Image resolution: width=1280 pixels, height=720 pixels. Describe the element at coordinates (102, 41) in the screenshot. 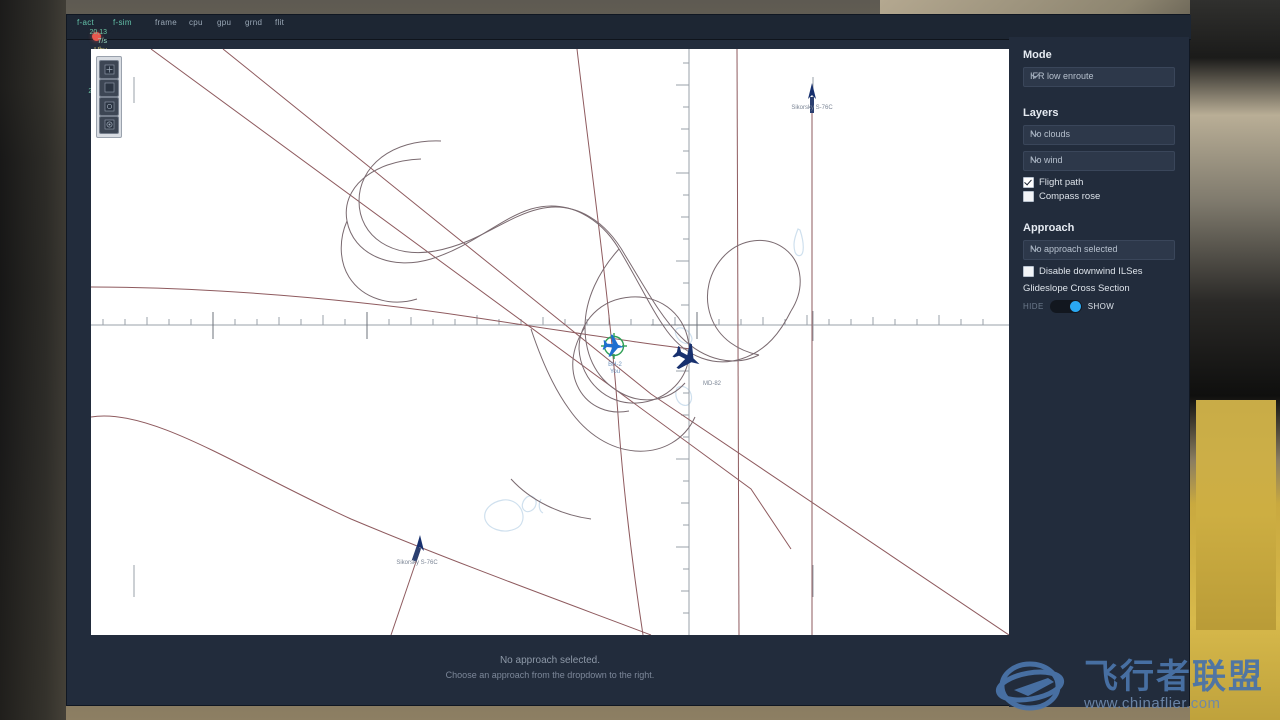

I see `hud-readout-1: 7/s` at that location.